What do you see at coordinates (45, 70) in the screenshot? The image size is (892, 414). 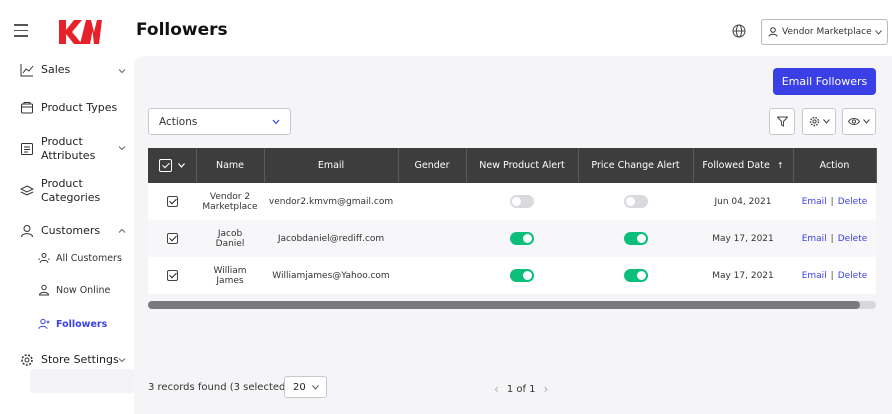 I see `sidebar-item-sales: Sales` at bounding box center [45, 70].